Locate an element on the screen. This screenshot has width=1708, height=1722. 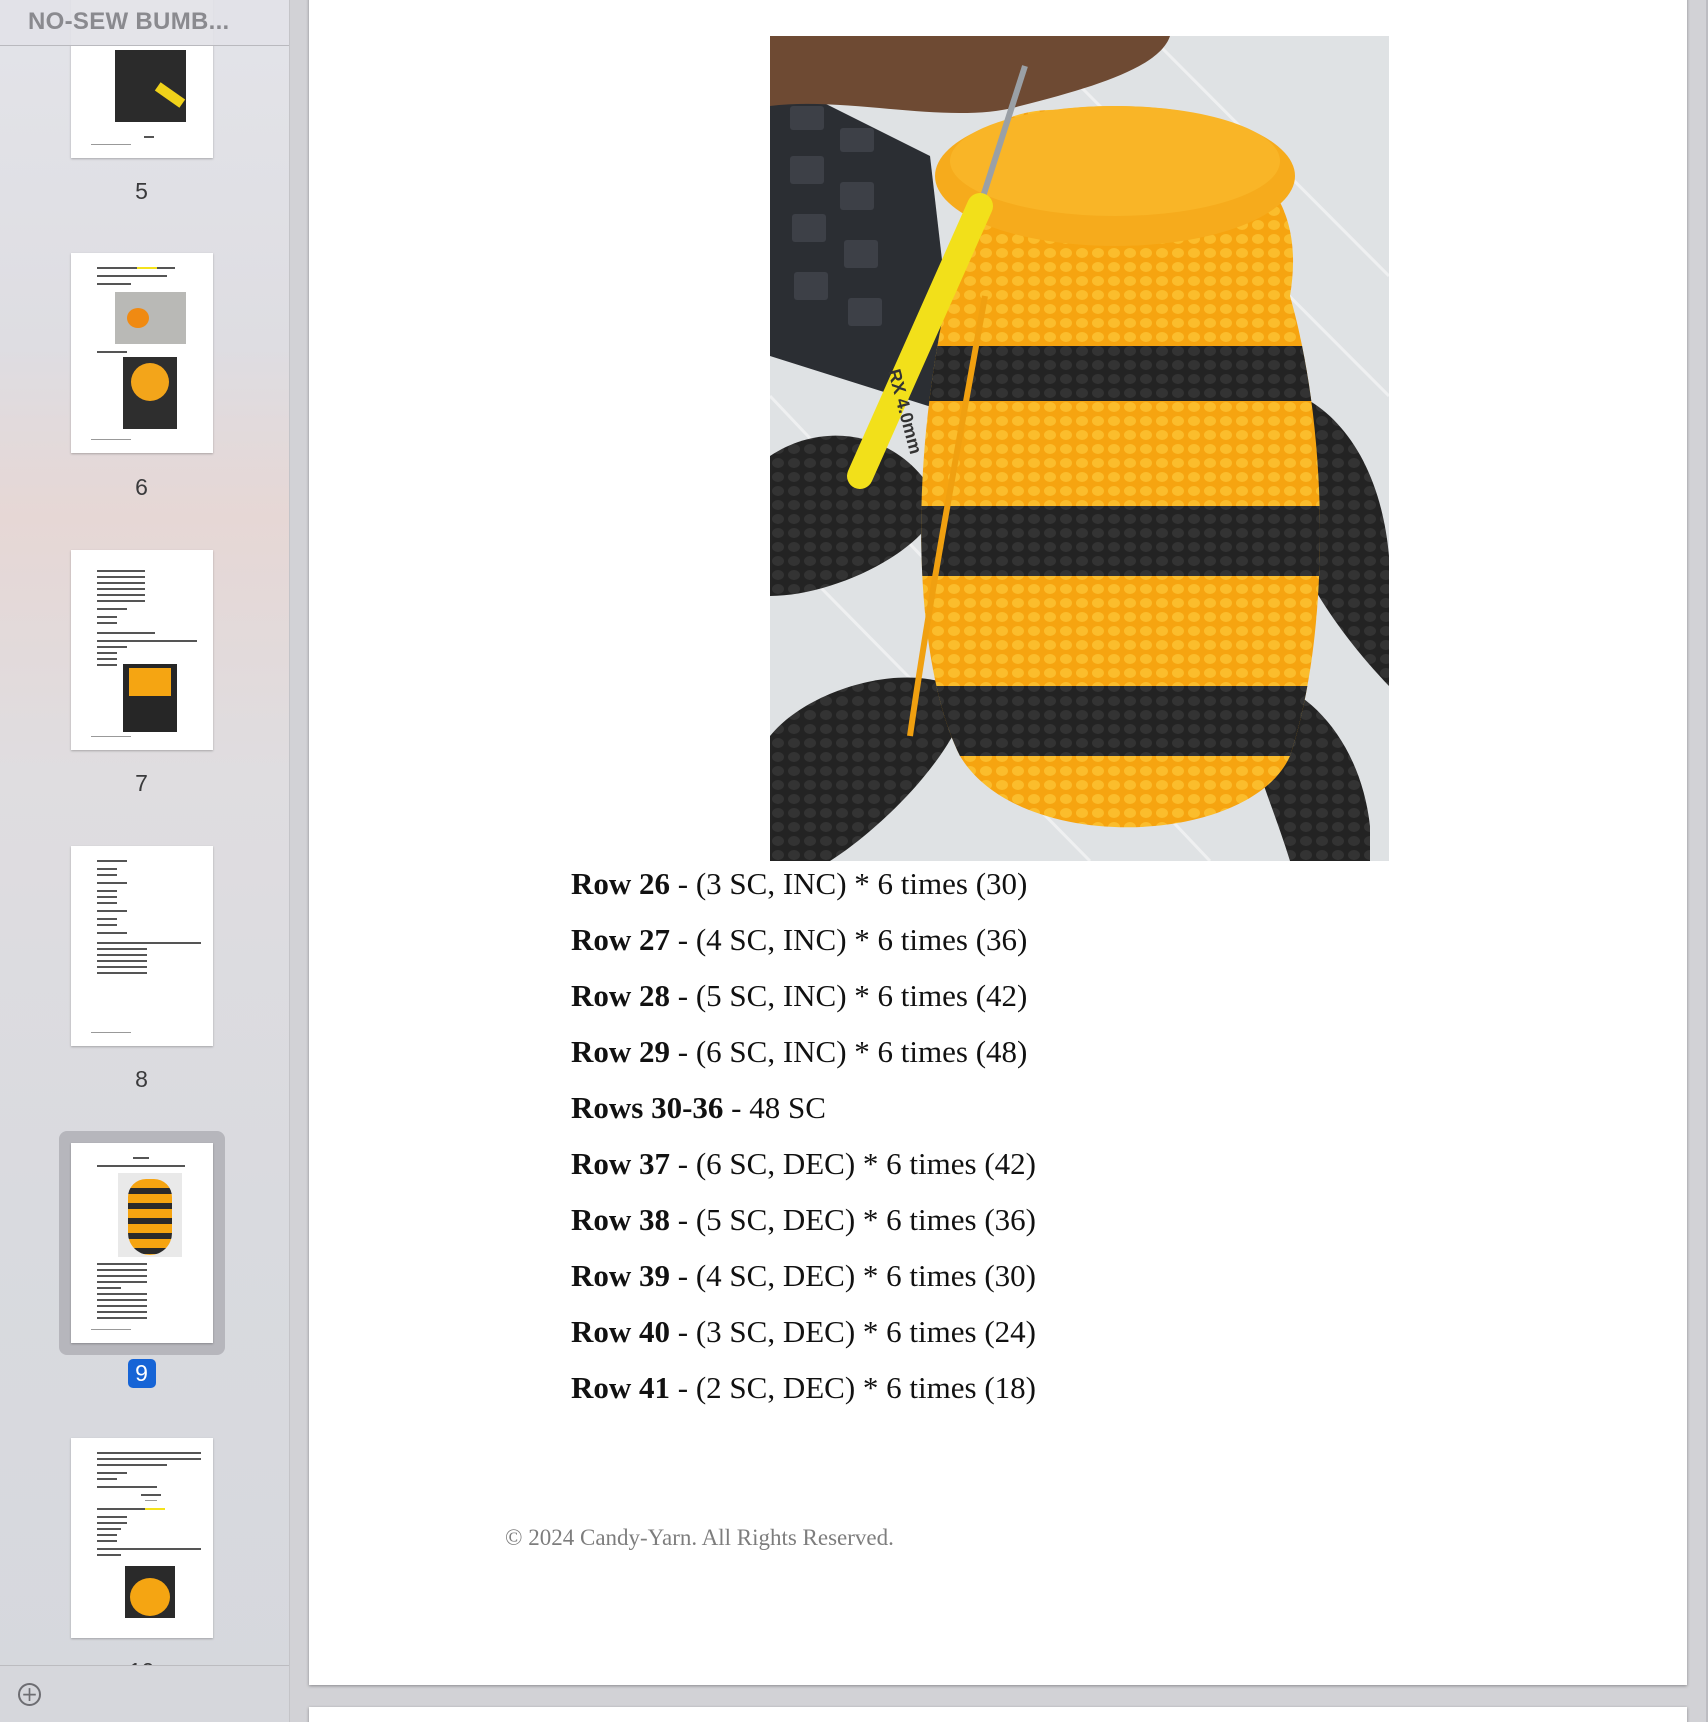
instruction-row: Rows 30-36 - 48 SC is located at coordinates (698, 1107).